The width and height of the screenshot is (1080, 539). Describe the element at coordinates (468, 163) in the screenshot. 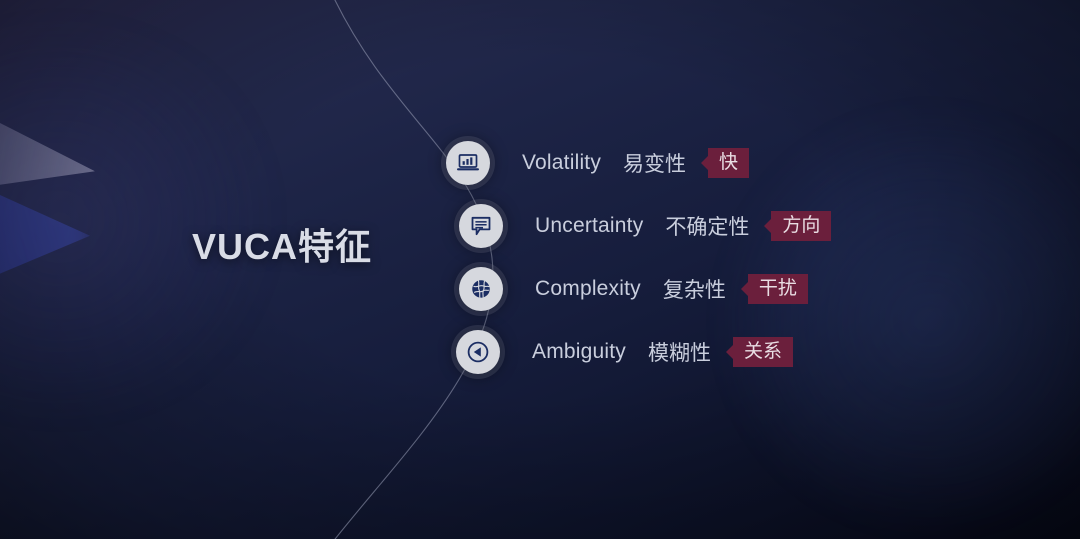

I see `laptop-chart-icon` at that location.